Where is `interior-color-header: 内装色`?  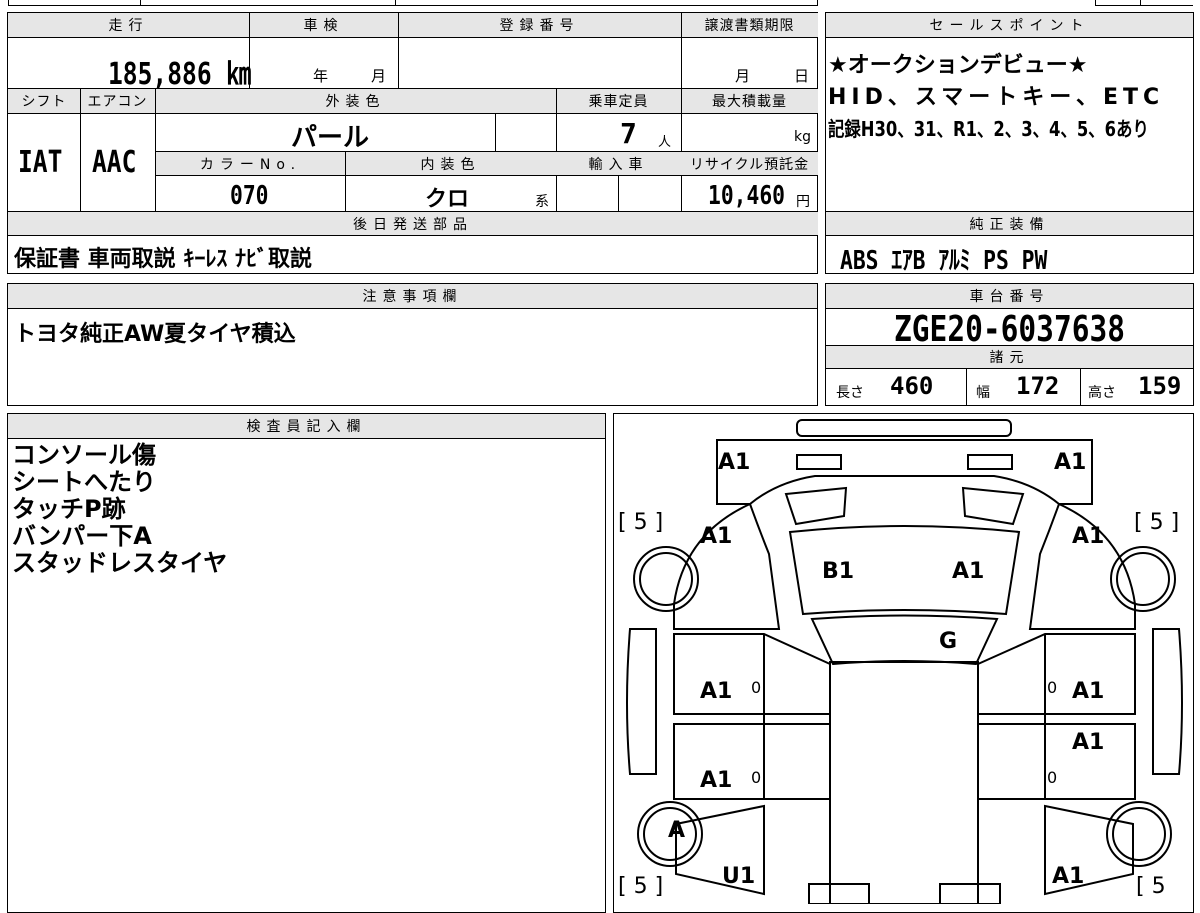
interior-color-header: 内装色 is located at coordinates (450, 163).